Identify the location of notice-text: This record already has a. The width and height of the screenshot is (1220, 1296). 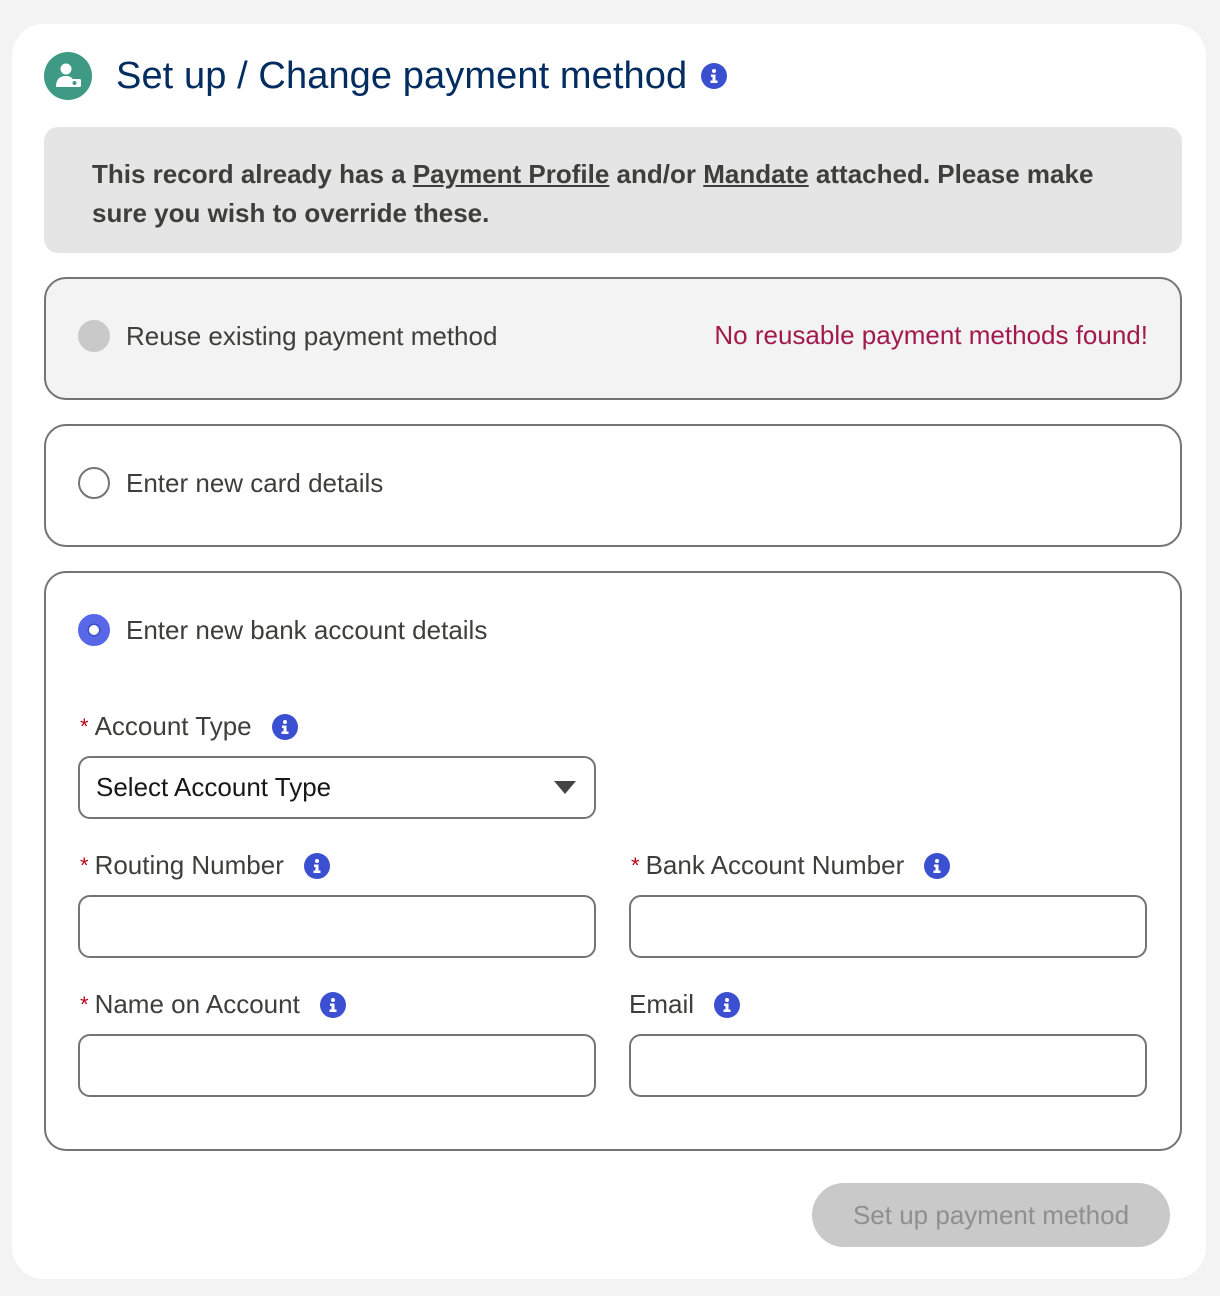
(252, 174).